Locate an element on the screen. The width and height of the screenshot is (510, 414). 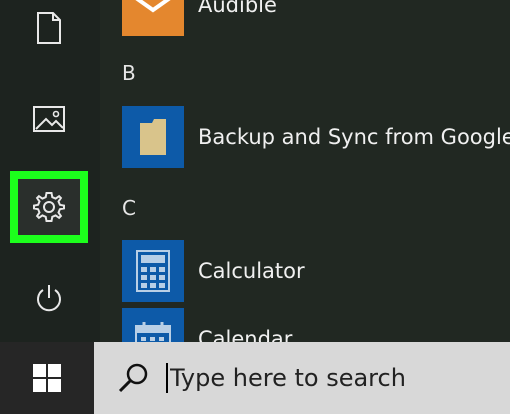
app-label: Audible is located at coordinates (237, 8).